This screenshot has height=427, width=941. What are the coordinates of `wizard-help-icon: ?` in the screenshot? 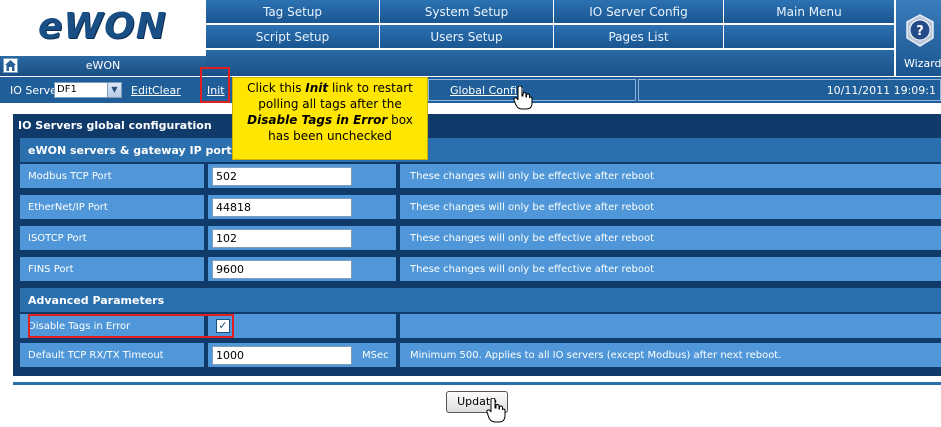 It's located at (920, 32).